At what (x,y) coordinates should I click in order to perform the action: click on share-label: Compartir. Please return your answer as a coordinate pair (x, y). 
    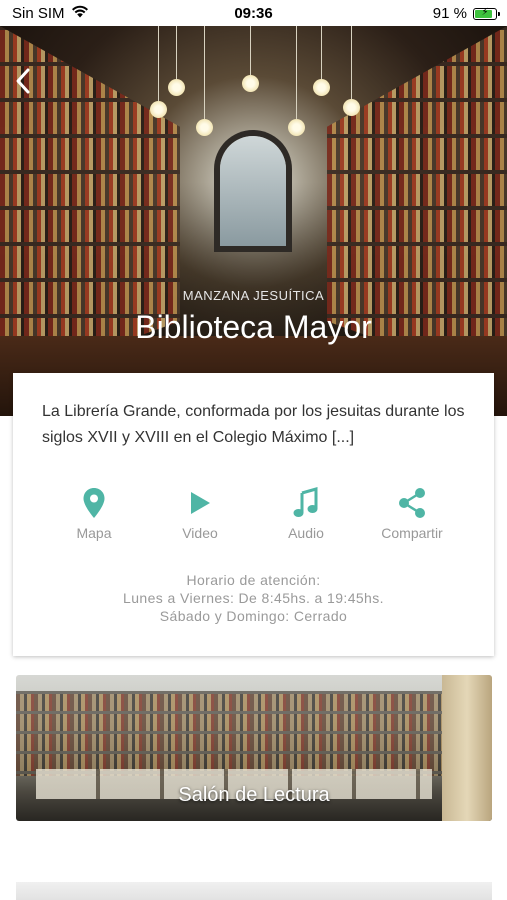
    Looking at the image, I should click on (412, 533).